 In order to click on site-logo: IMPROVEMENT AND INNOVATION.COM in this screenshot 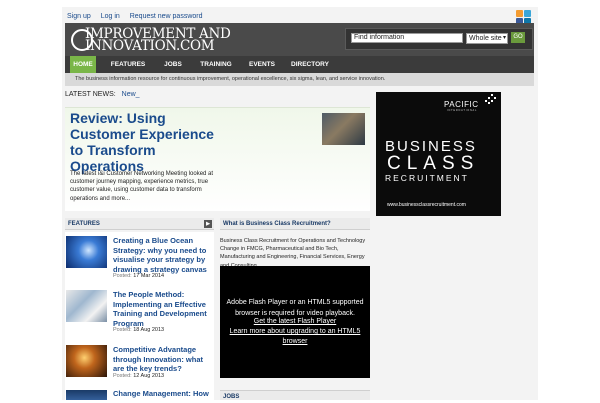, I will do `click(151, 40)`.